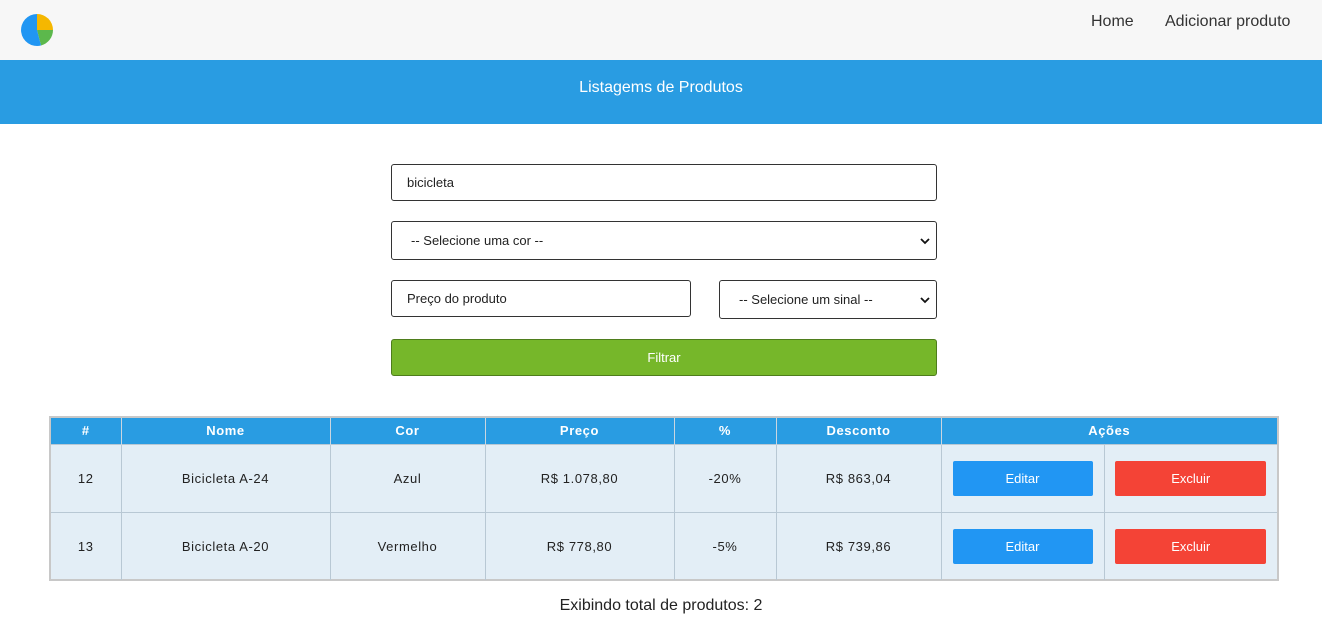  I want to click on filter-button: Filtrar, so click(664, 357).